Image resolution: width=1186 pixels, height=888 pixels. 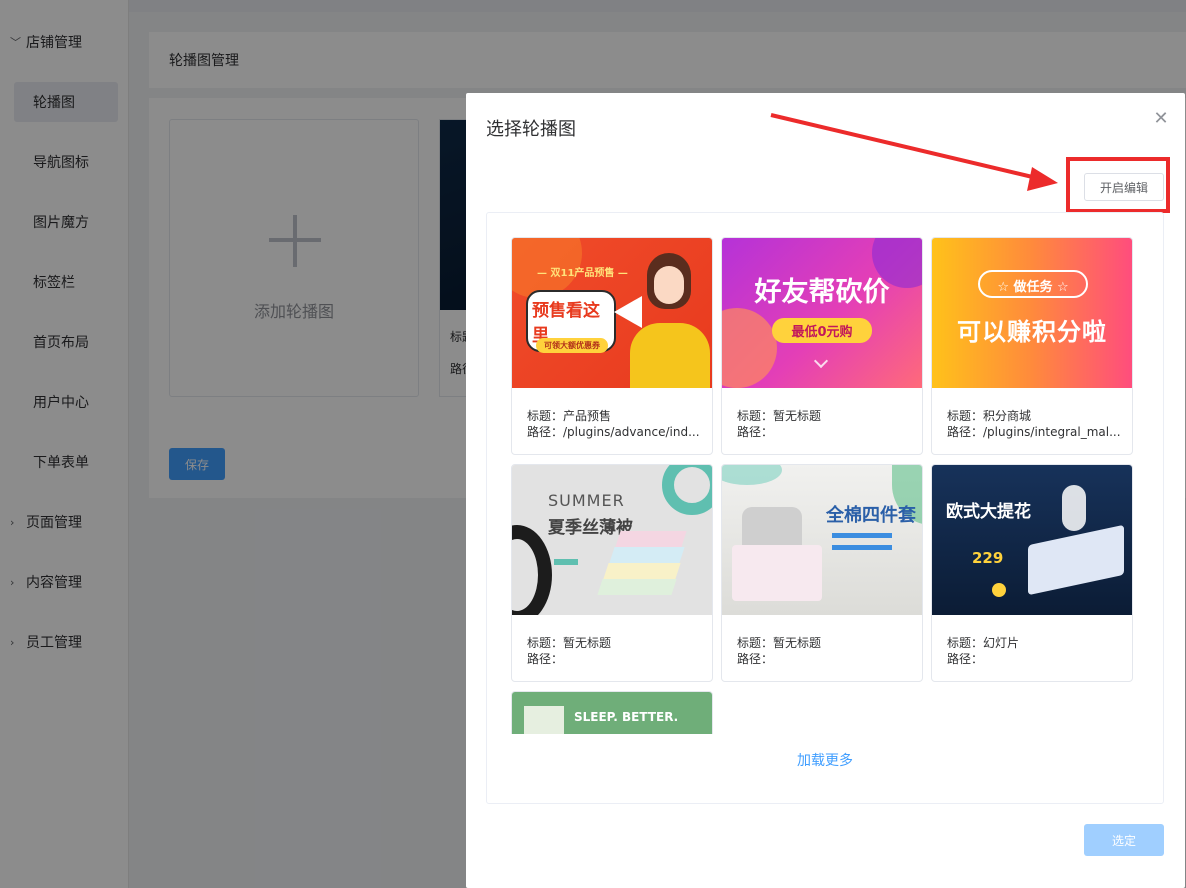 What do you see at coordinates (822, 313) in the screenshot?
I see `banner-bargain-image: 好友帮砍价 最低0元购` at bounding box center [822, 313].